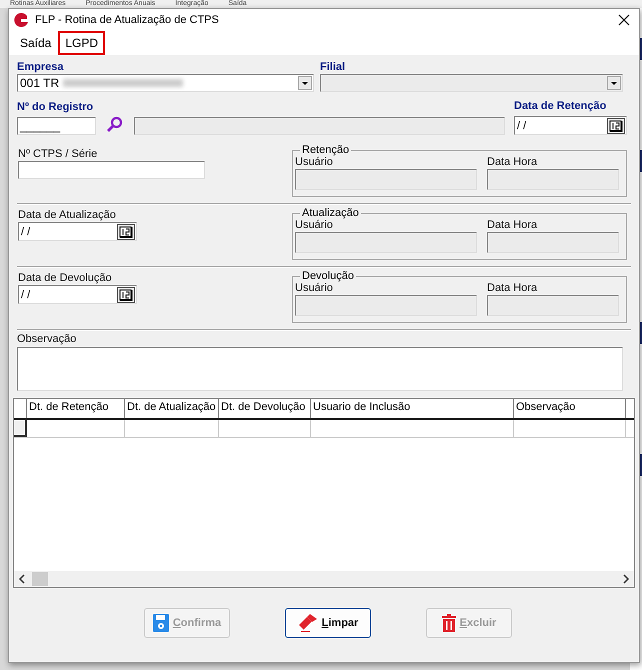 The width and height of the screenshot is (642, 670). What do you see at coordinates (325, 150) in the screenshot?
I see `group-title: Retenção` at bounding box center [325, 150].